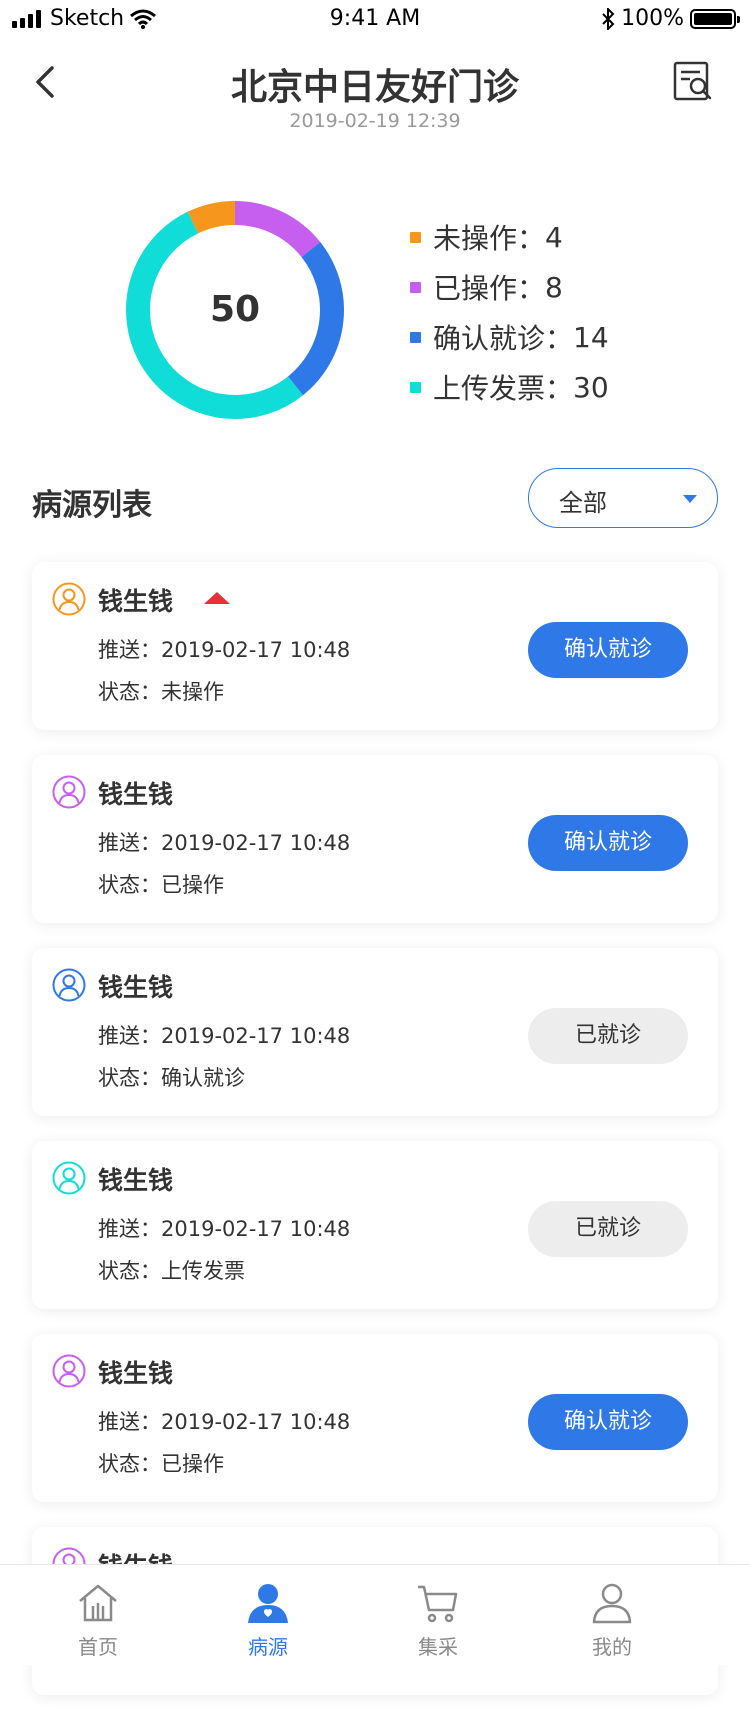 The height and width of the screenshot is (1720, 750). I want to click on filter-dropdown: 全部, so click(623, 498).